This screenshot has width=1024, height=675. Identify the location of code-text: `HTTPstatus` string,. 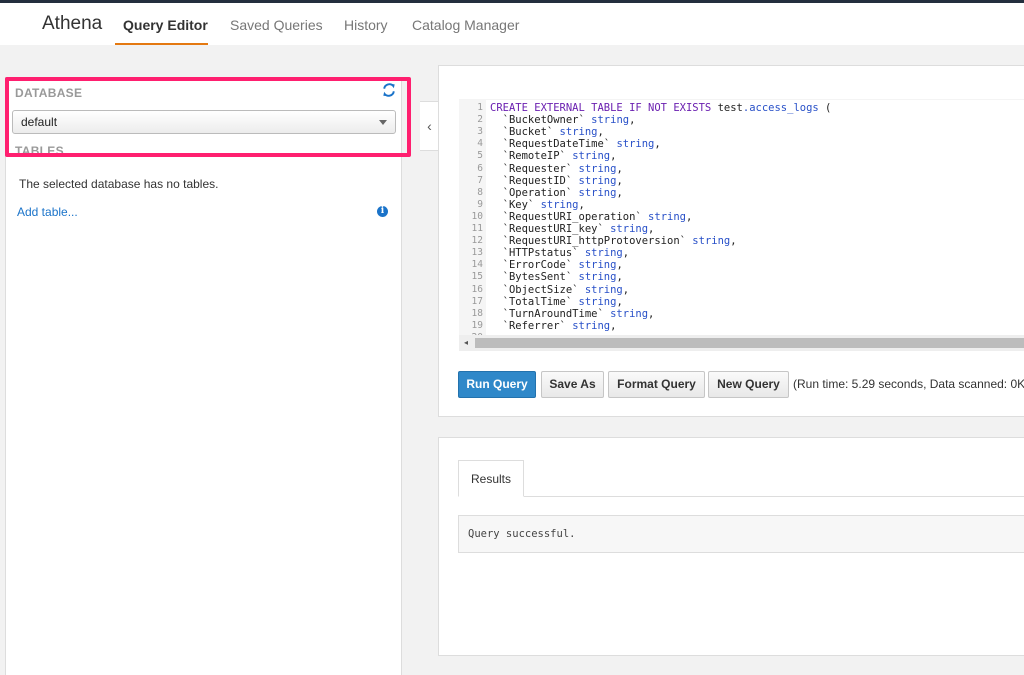
(560, 253).